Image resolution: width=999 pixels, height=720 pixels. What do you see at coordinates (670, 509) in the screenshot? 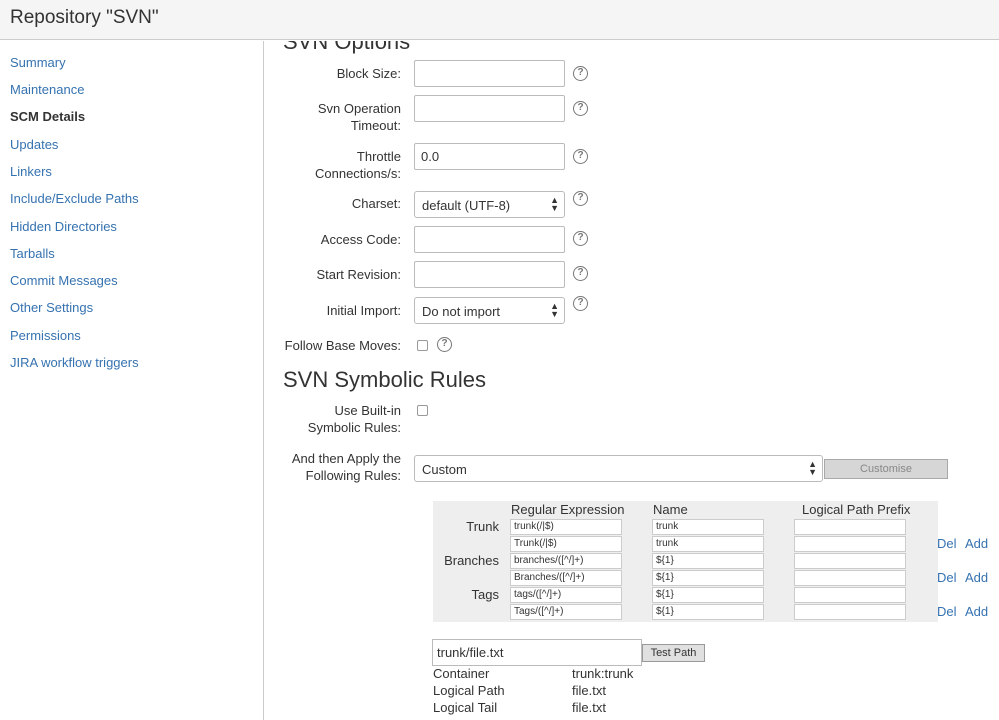
I see `name-column-header: Name` at bounding box center [670, 509].